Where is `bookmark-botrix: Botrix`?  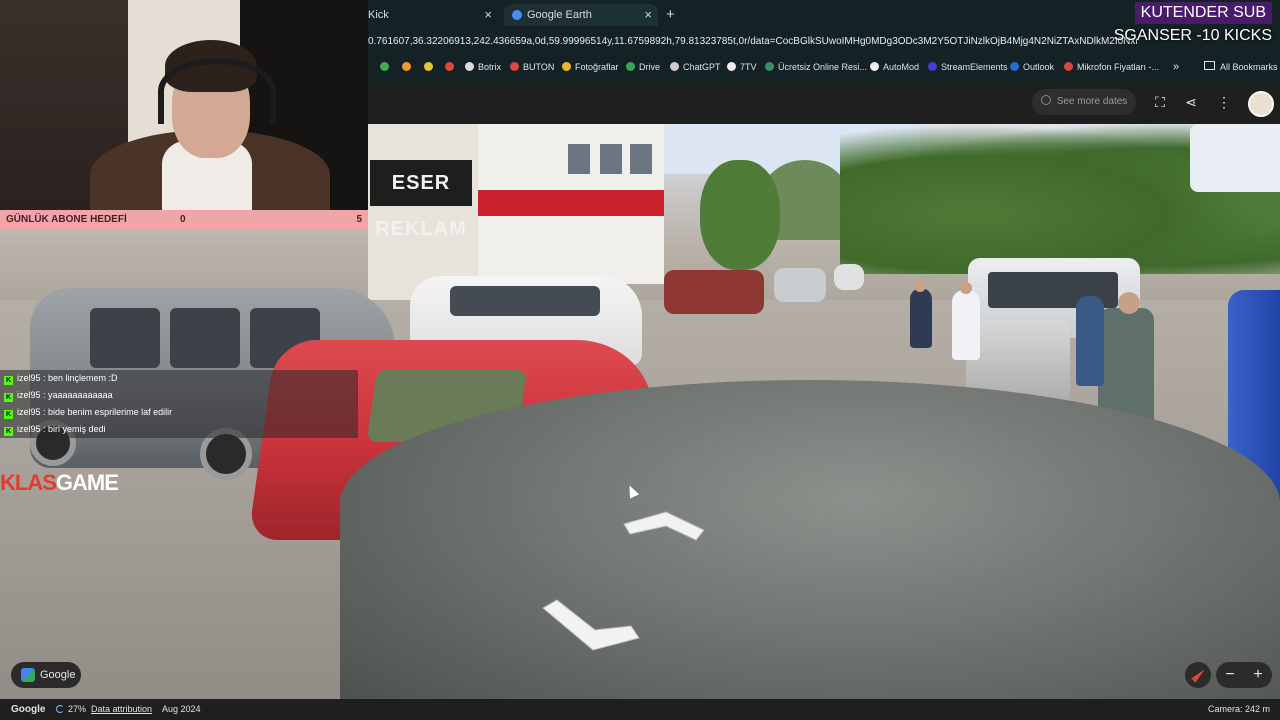 bookmark-botrix: Botrix is located at coordinates (483, 67).